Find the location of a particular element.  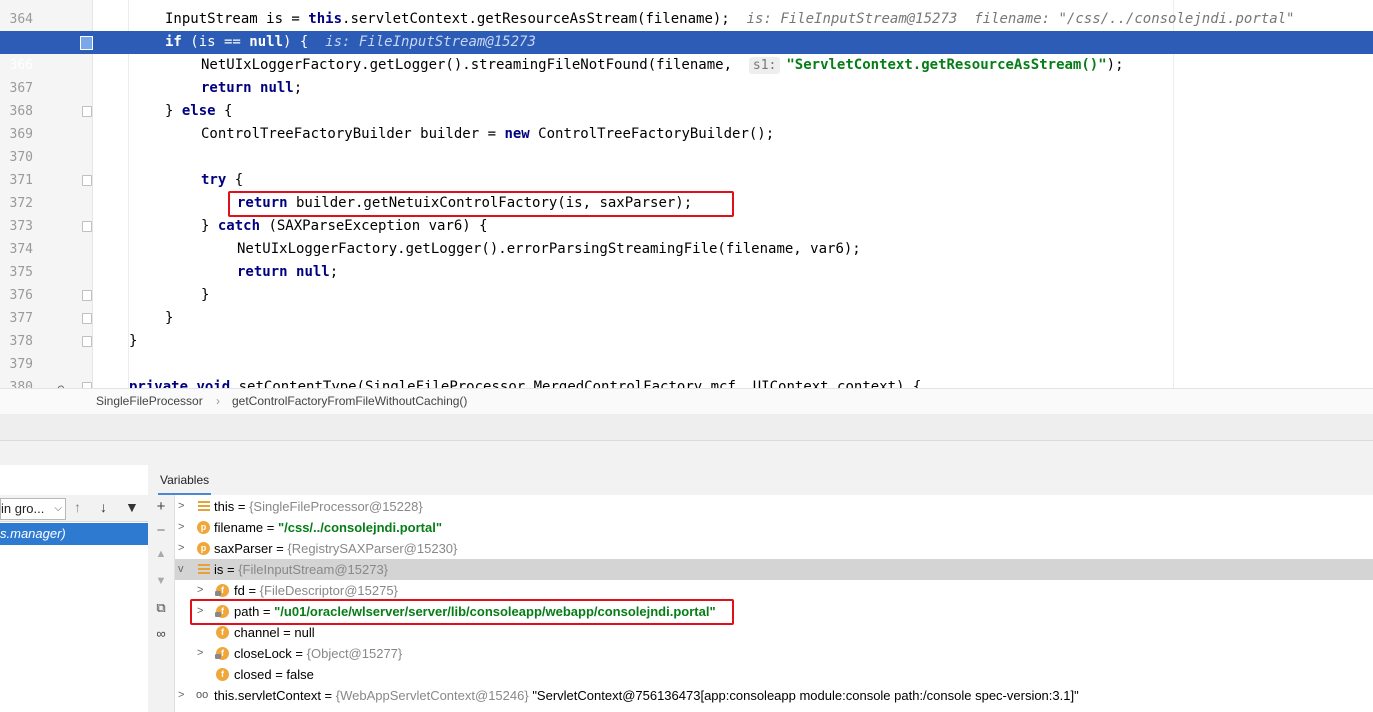

keyword: else is located at coordinates (198, 111).